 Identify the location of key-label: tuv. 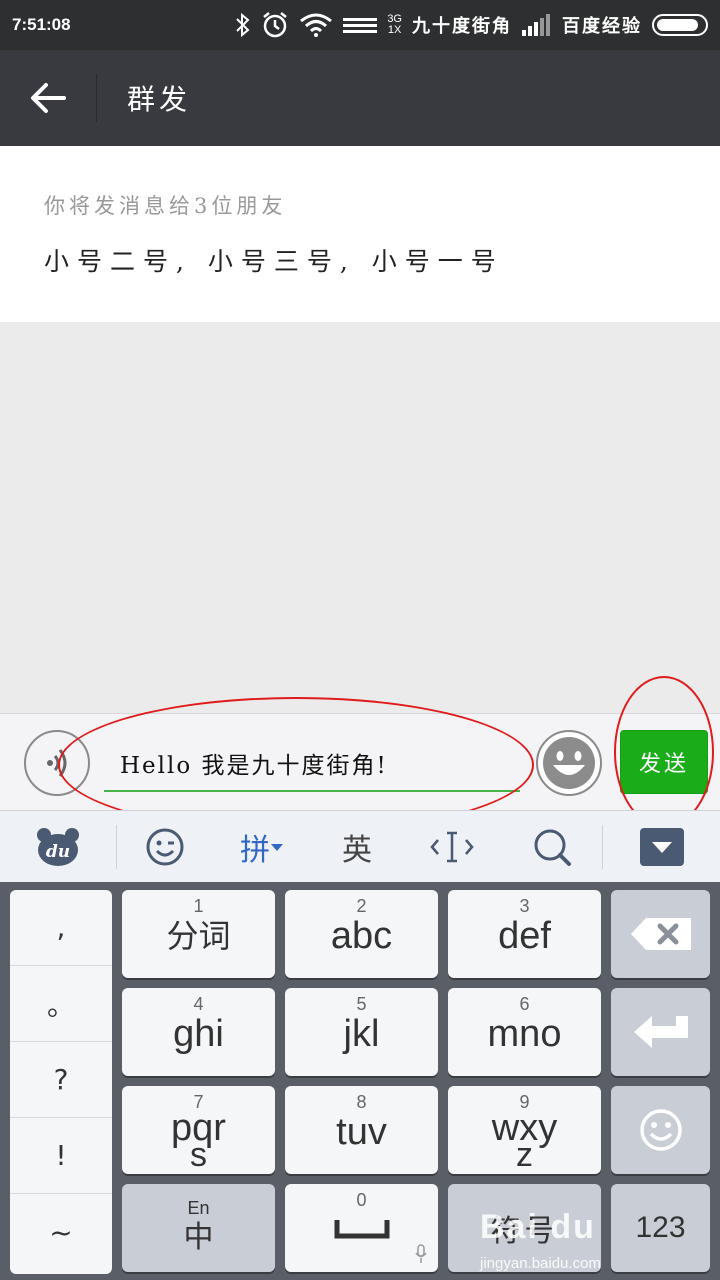
(361, 1132).